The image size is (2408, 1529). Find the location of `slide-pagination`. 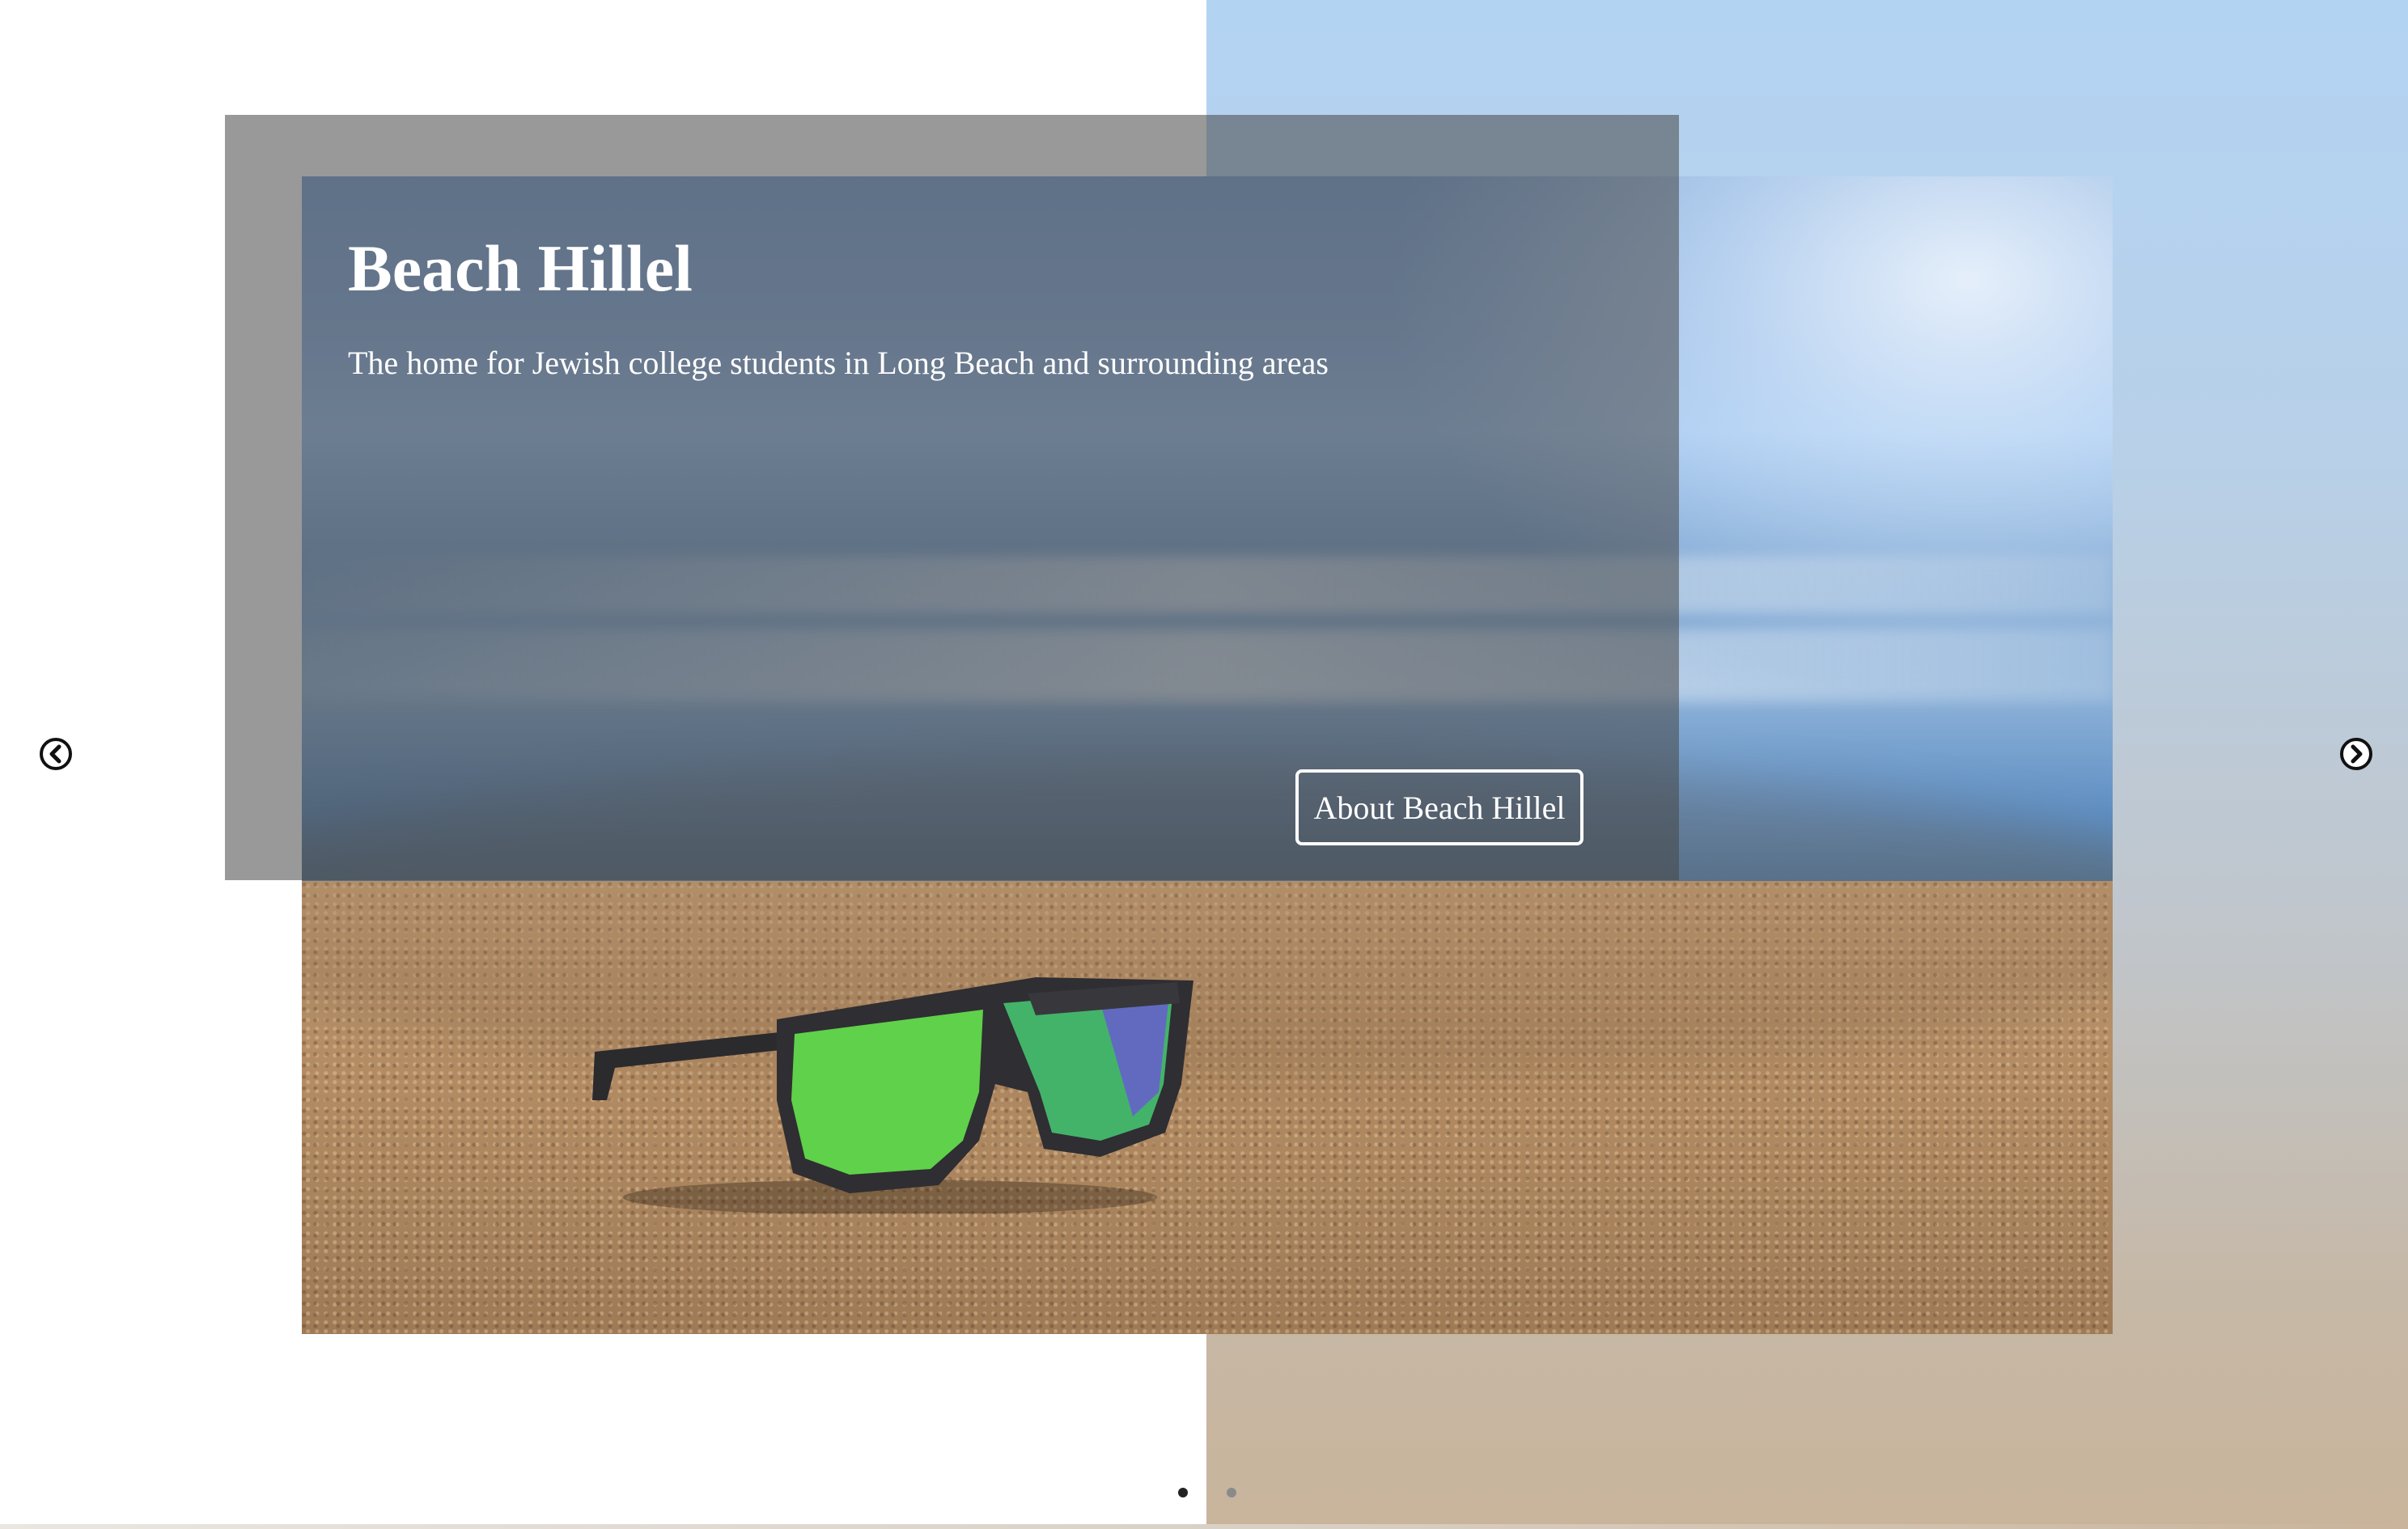

slide-pagination is located at coordinates (1205, 1493).